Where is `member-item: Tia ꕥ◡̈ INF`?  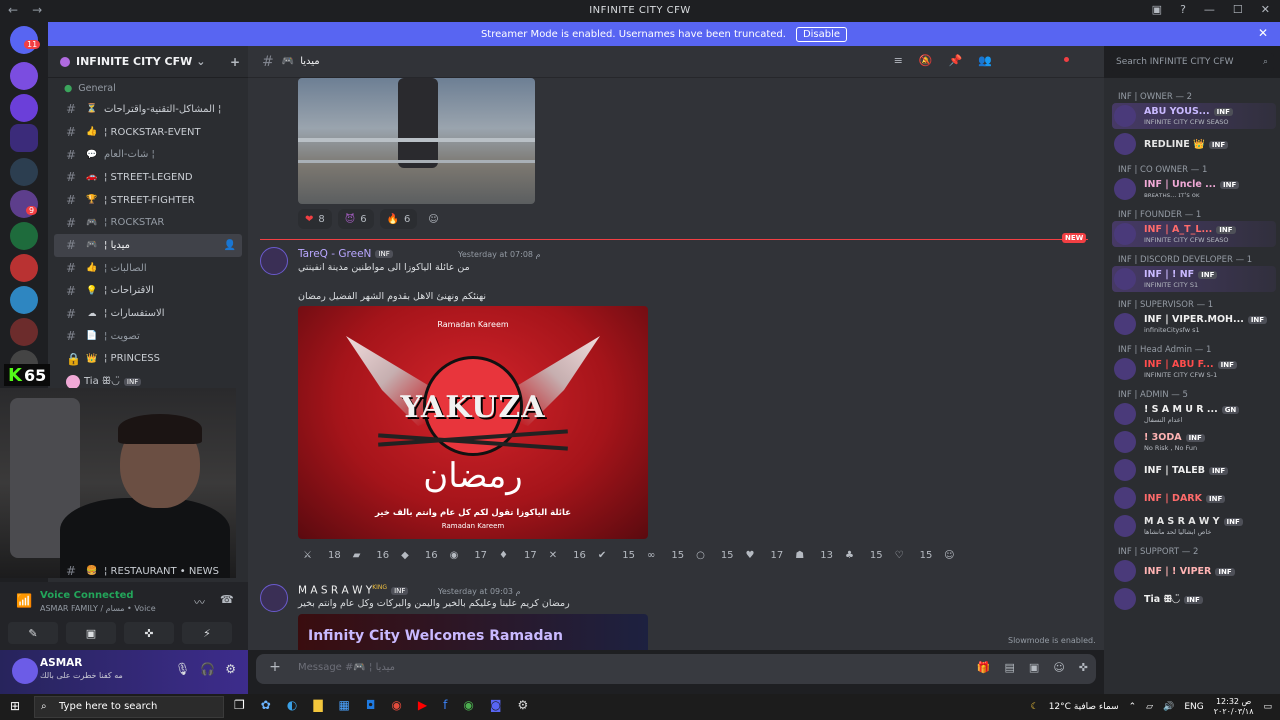
member-item: Tia ꕥ◡̈ INF is located at coordinates (1194, 599).